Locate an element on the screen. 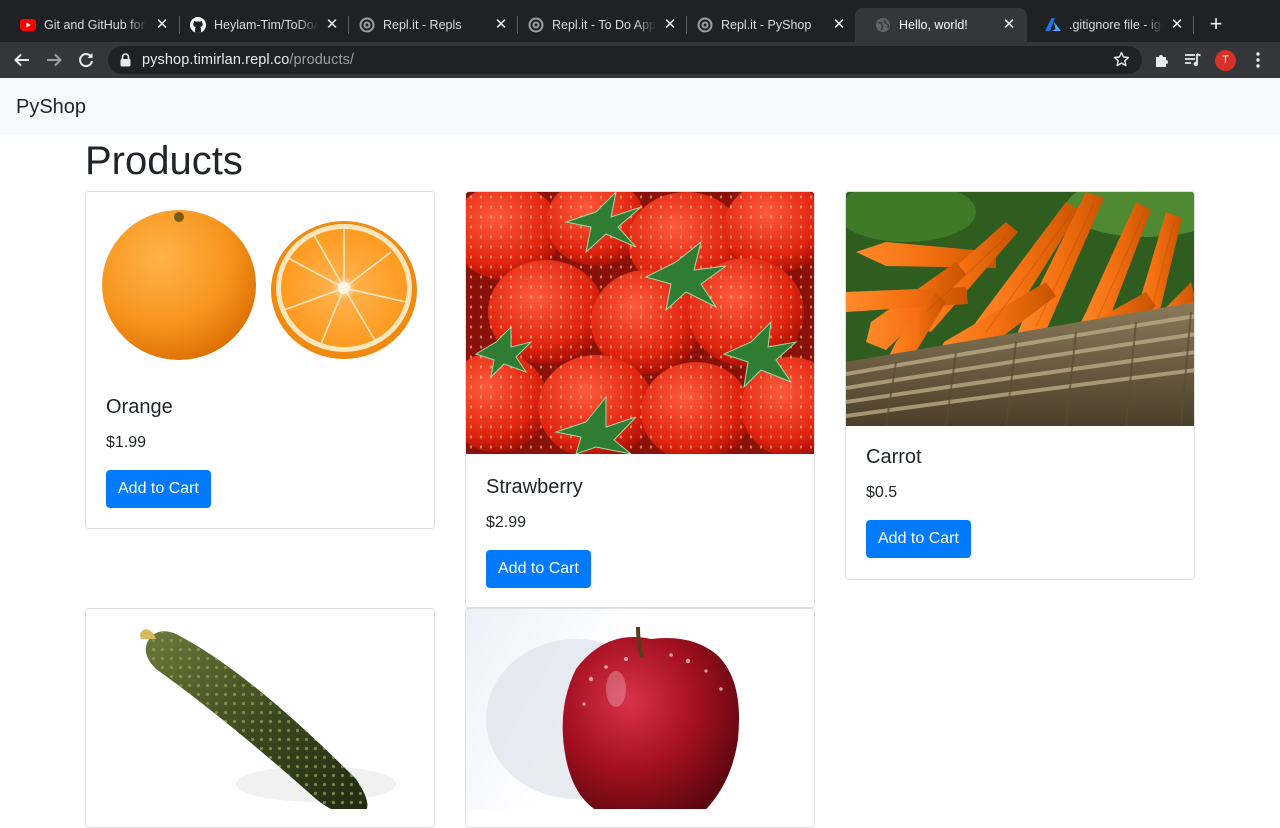 The height and width of the screenshot is (828, 1280). browser-tab-active: Hello, world! ✕ is located at coordinates (941, 25).